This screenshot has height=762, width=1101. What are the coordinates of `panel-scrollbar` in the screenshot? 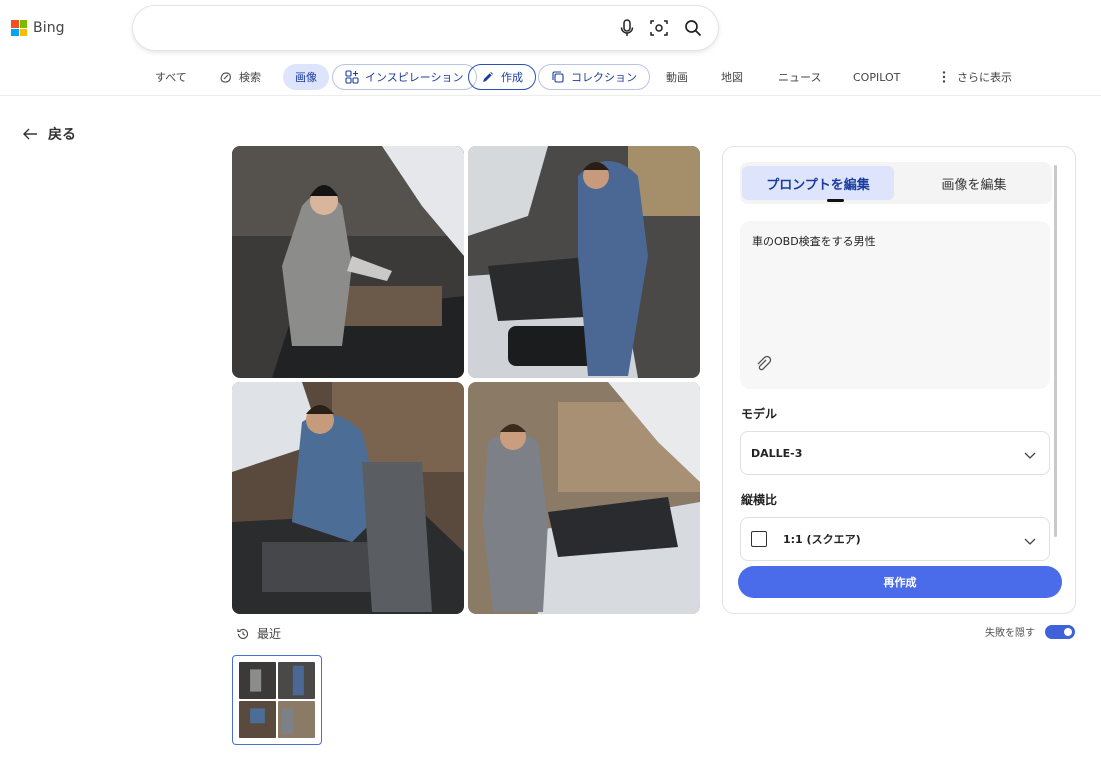 It's located at (1055, 351).